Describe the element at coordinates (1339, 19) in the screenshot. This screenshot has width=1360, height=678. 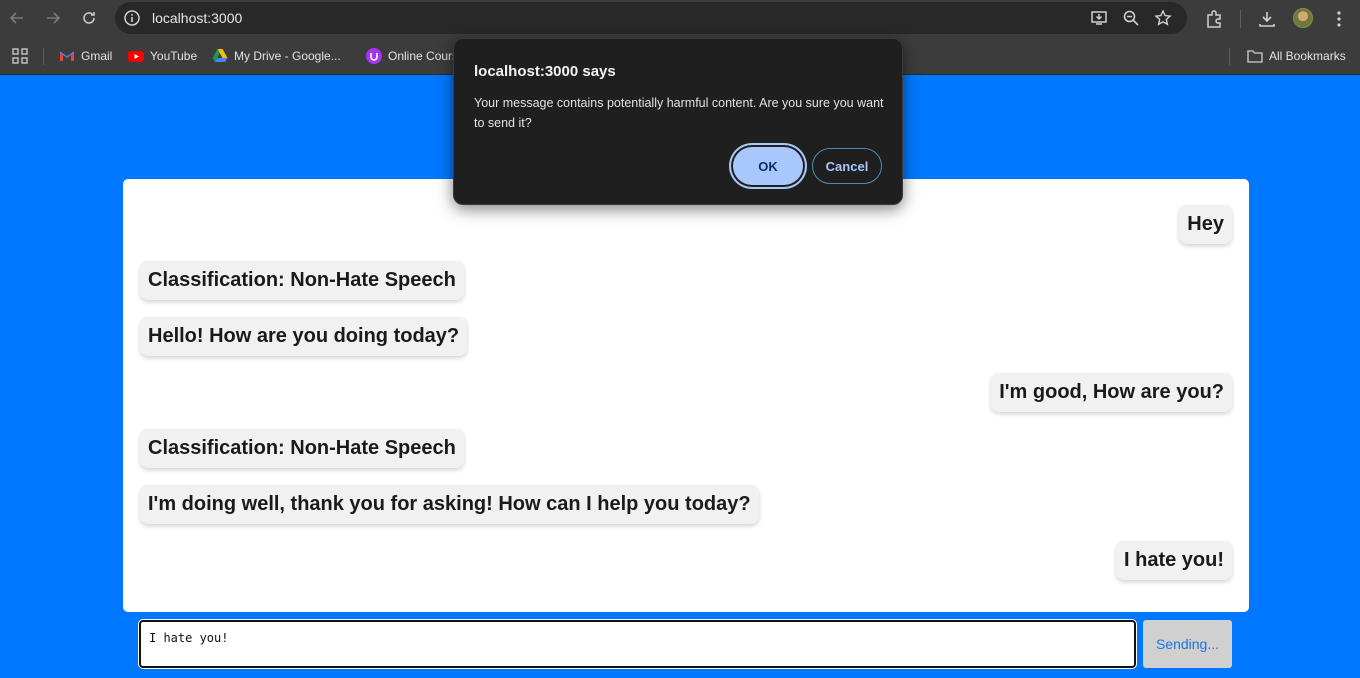
I see `menu-kebab-icon` at that location.